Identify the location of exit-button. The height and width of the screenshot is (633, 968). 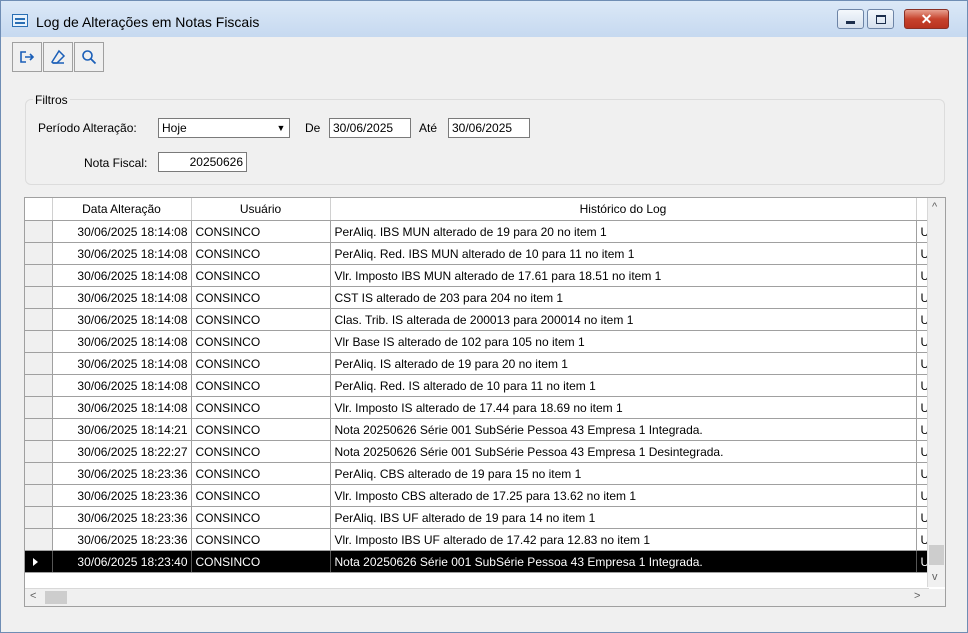
(27, 57).